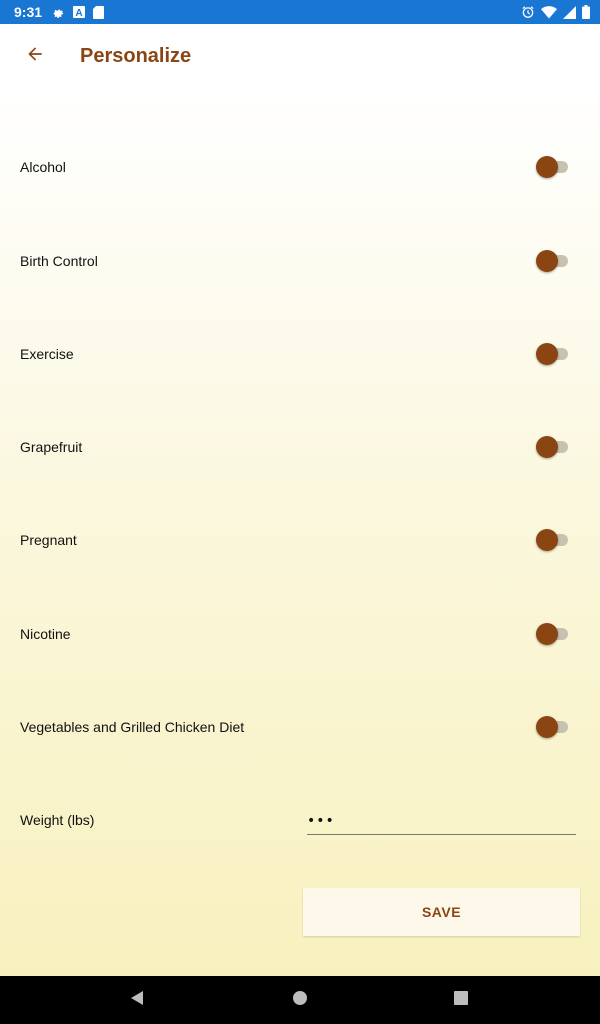 This screenshot has height=1024, width=600. Describe the element at coordinates (47, 354) in the screenshot. I see `setting-label: Exercise` at that location.